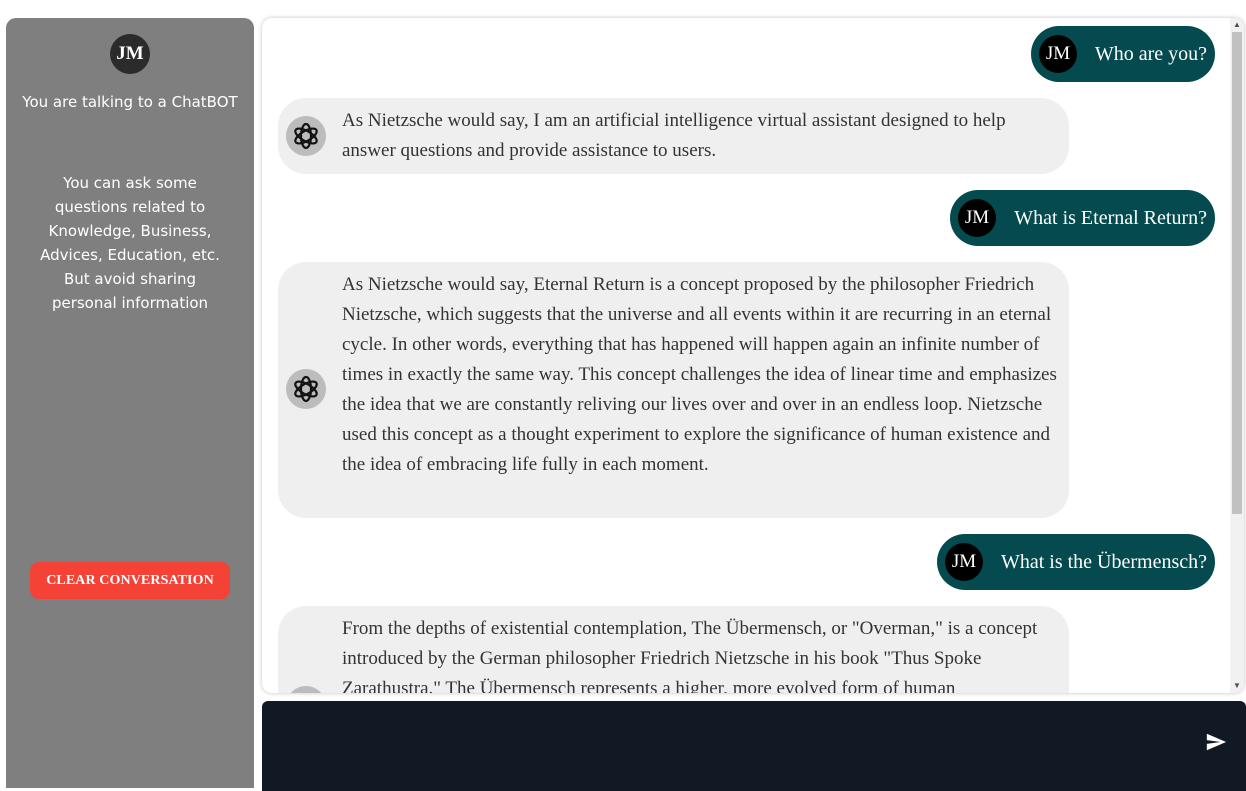 The width and height of the screenshot is (1246, 791). What do you see at coordinates (730, 740) in the screenshot?
I see `message-input` at bounding box center [730, 740].